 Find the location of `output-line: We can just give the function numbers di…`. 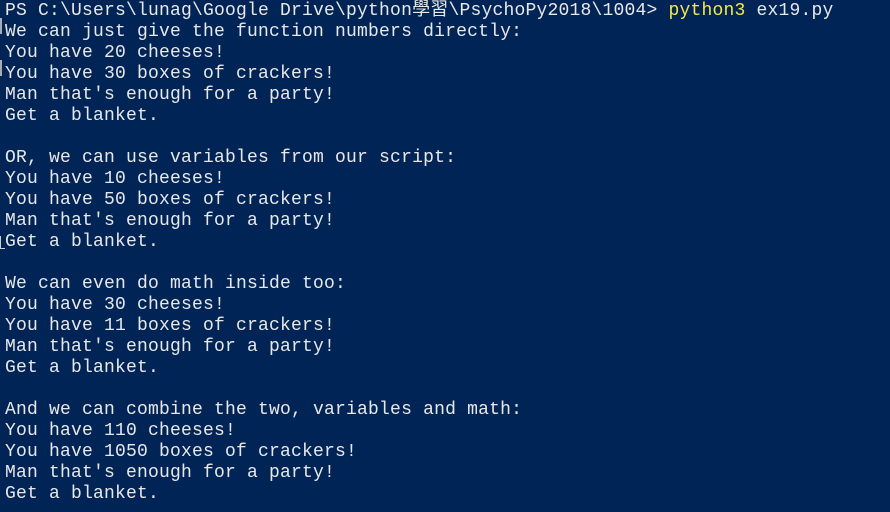

output-line: We can just give the function numbers di… is located at coordinates (264, 32).